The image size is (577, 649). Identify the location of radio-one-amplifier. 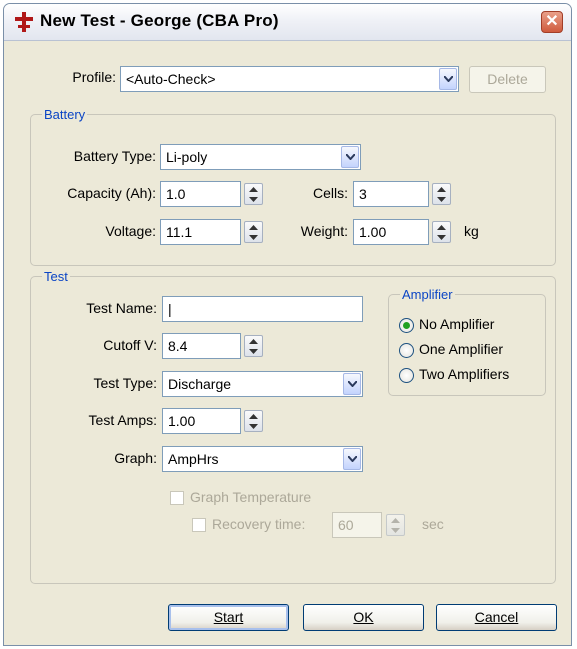
(406, 350).